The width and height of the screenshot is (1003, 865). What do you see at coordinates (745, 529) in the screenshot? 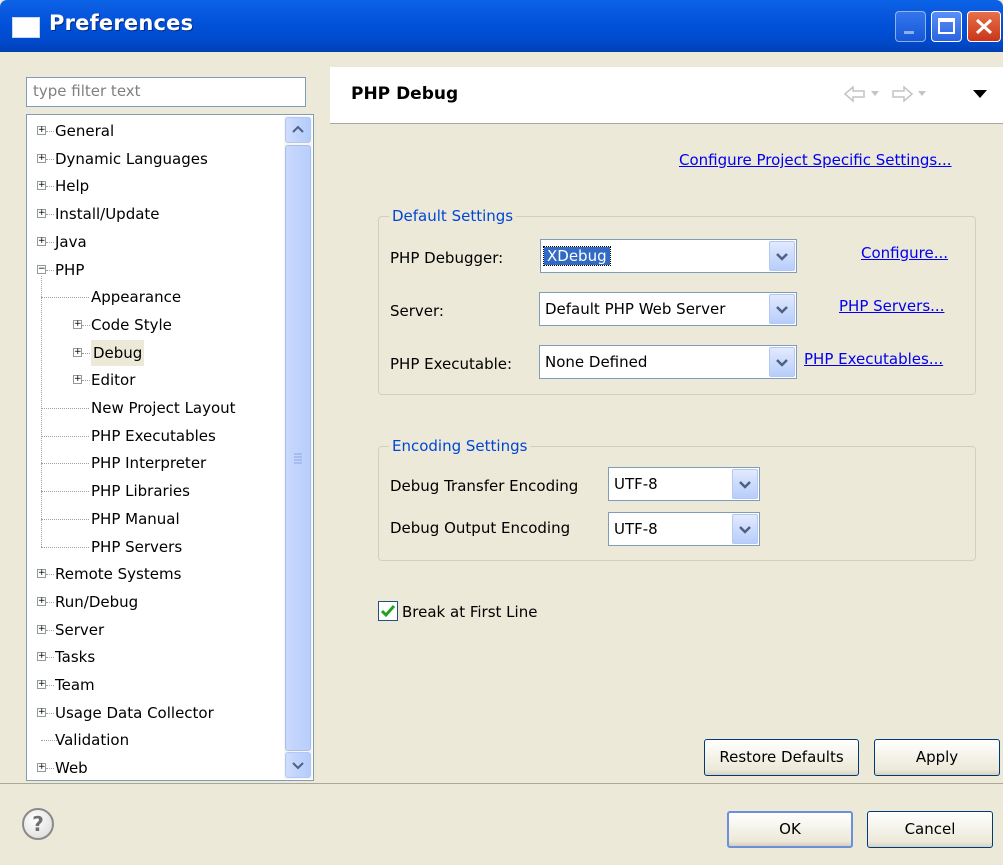
I see `output-encoding-dropdown-button` at bounding box center [745, 529].